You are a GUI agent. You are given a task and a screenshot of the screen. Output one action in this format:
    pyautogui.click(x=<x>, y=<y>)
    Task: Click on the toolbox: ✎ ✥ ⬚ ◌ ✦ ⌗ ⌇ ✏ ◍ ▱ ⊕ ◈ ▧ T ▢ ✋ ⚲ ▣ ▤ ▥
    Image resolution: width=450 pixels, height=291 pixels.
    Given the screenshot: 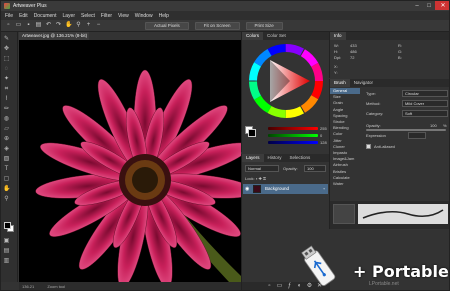 What is the action you would take?
    pyautogui.click(x=9, y=157)
    